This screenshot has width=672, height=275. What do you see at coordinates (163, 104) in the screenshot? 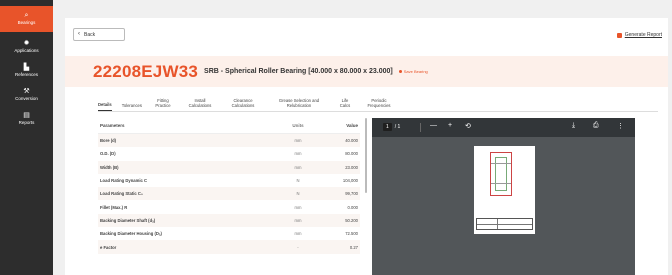
I see `tab-fitting-practice: Fitting Practice` at bounding box center [163, 104].